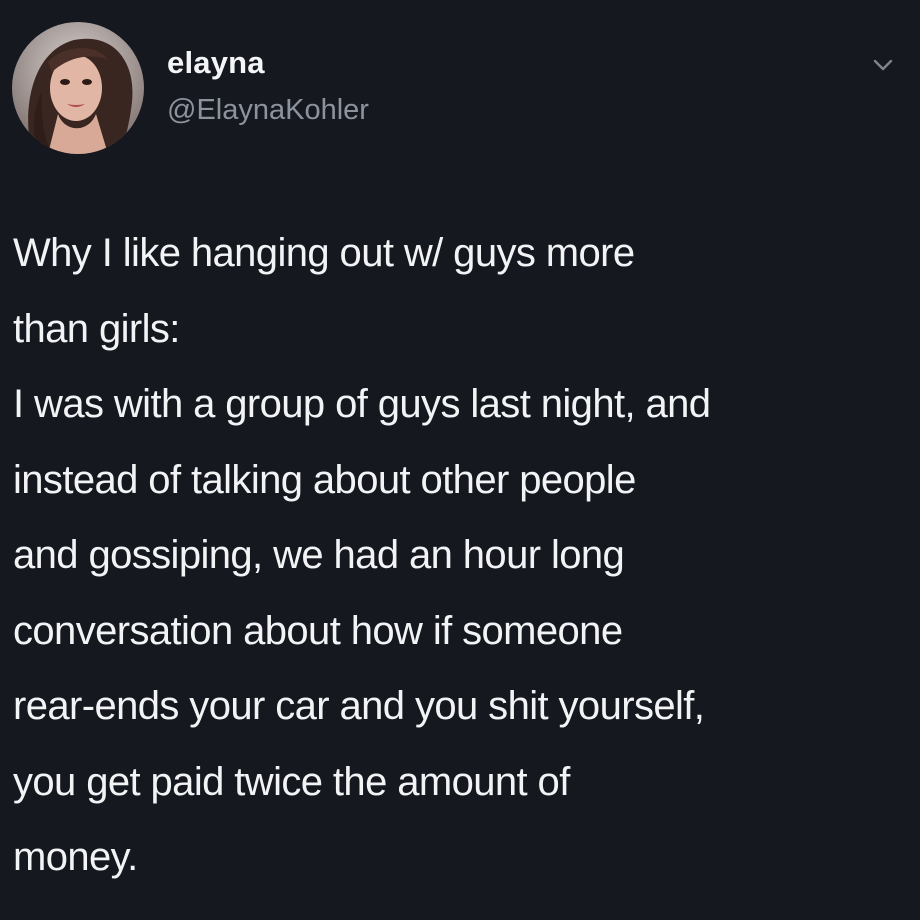 The height and width of the screenshot is (920, 920). Describe the element at coordinates (324, 479) in the screenshot. I see `tweet-line: instead of talking about other people` at that location.